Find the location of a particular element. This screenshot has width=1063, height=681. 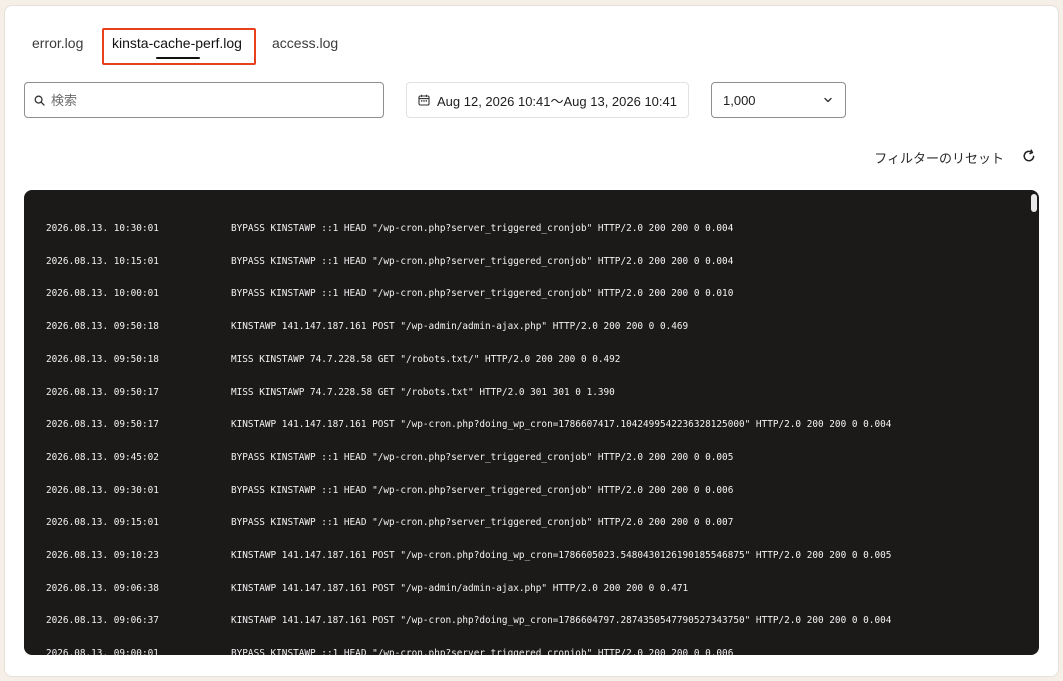

refresh-icon is located at coordinates (1029, 157).